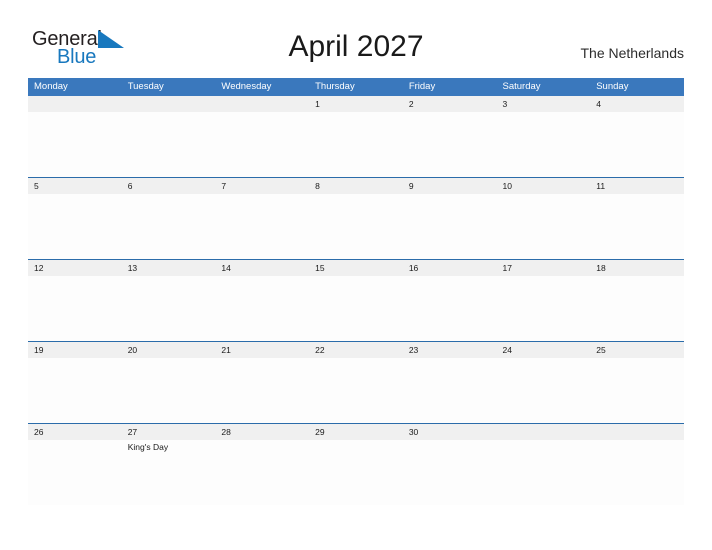  I want to click on week-event-band: King's Day, so click(356, 472).